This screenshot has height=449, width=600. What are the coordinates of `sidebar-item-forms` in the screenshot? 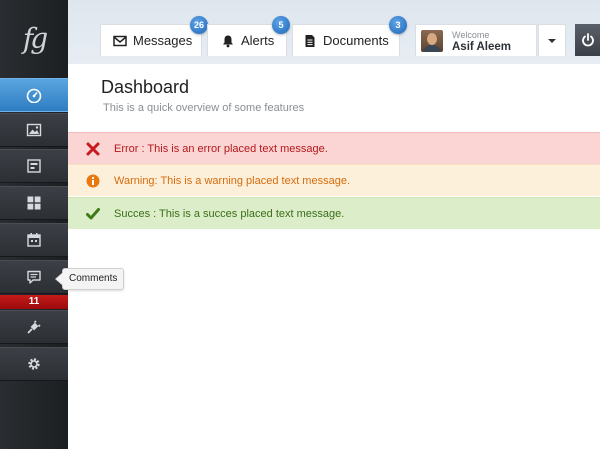 It's located at (34, 166).